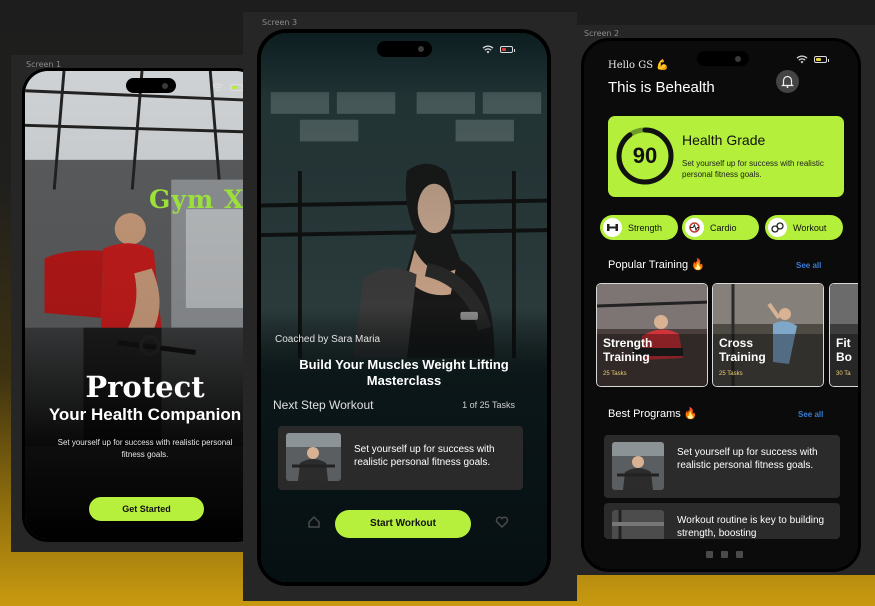  I want to click on category-cardio: Cardio, so click(720, 227).